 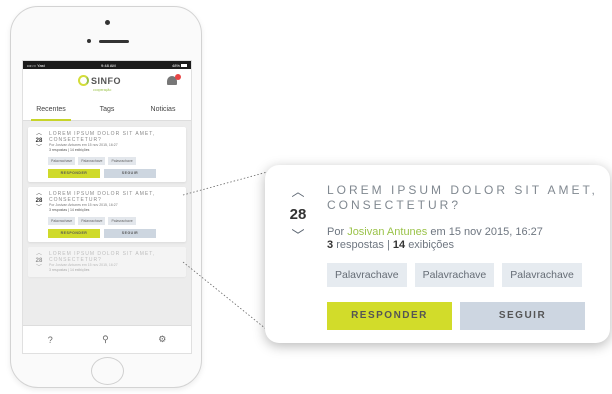 What do you see at coordinates (163, 110) in the screenshot?
I see `tab-noticias: Noticias` at bounding box center [163, 110].